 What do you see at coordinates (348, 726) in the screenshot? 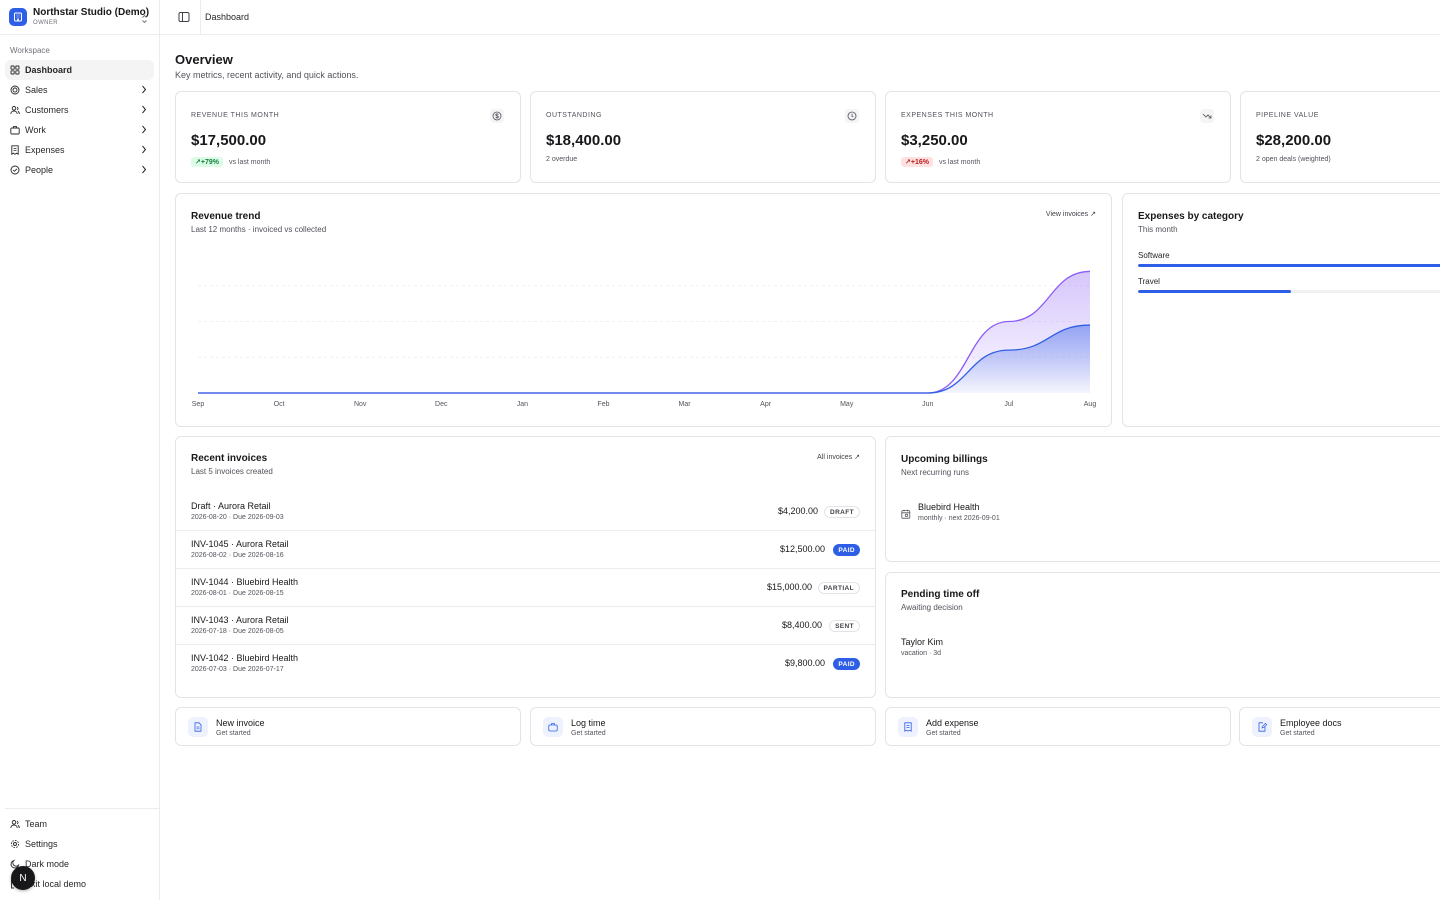
I see `quick-action-new-invoice: New invoice Get started` at bounding box center [348, 726].